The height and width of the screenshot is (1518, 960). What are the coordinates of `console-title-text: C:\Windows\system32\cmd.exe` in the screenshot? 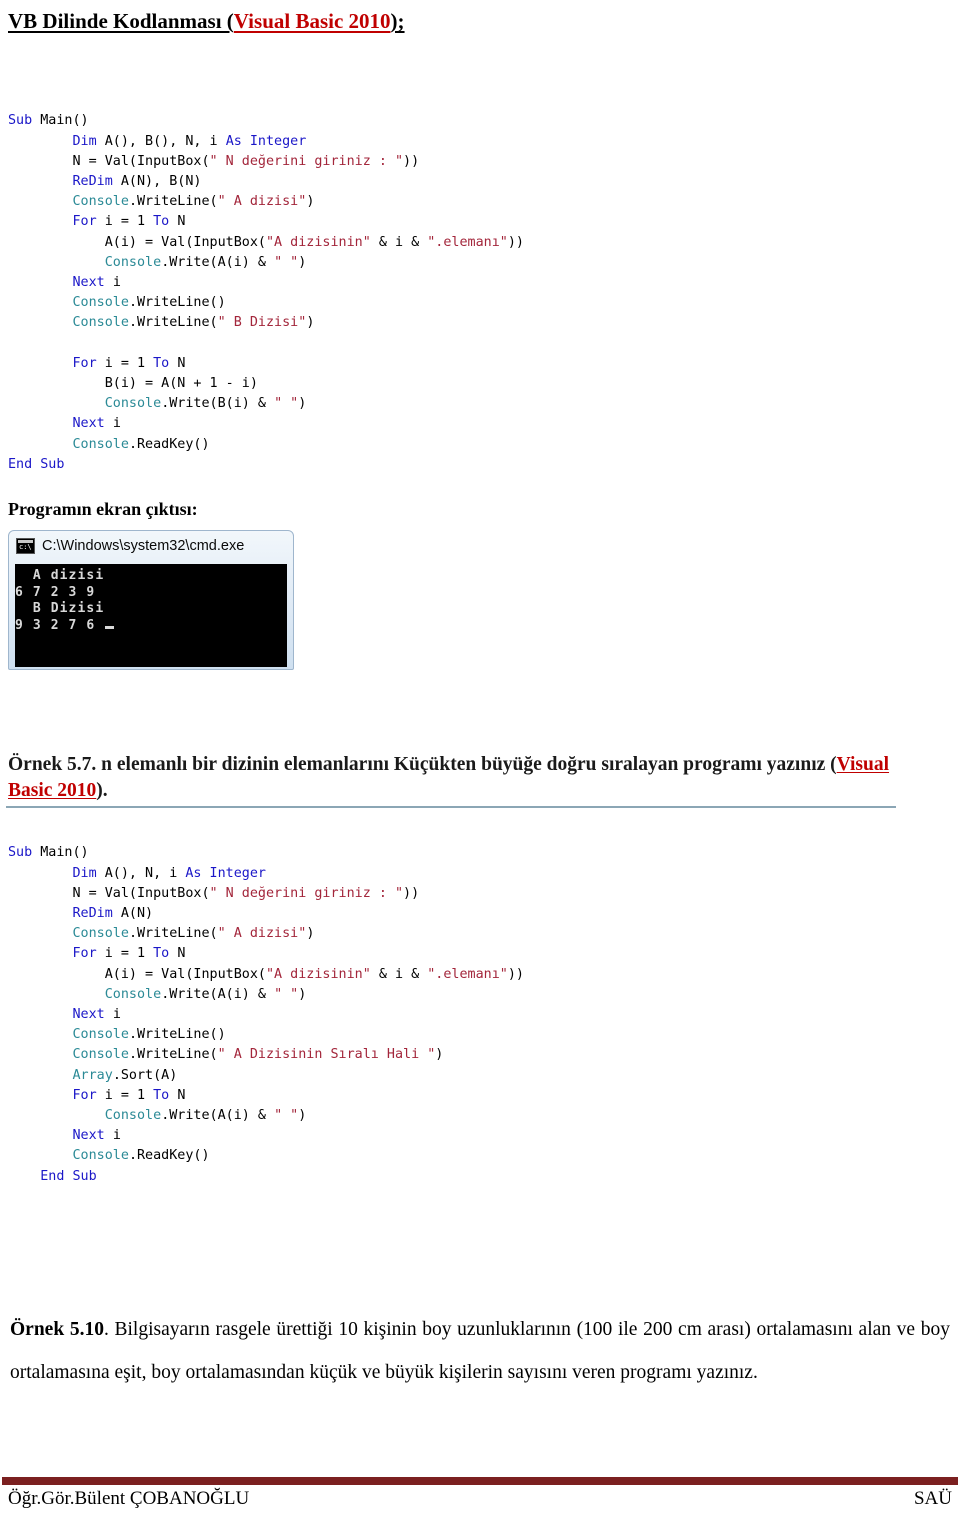 It's located at (143, 546).